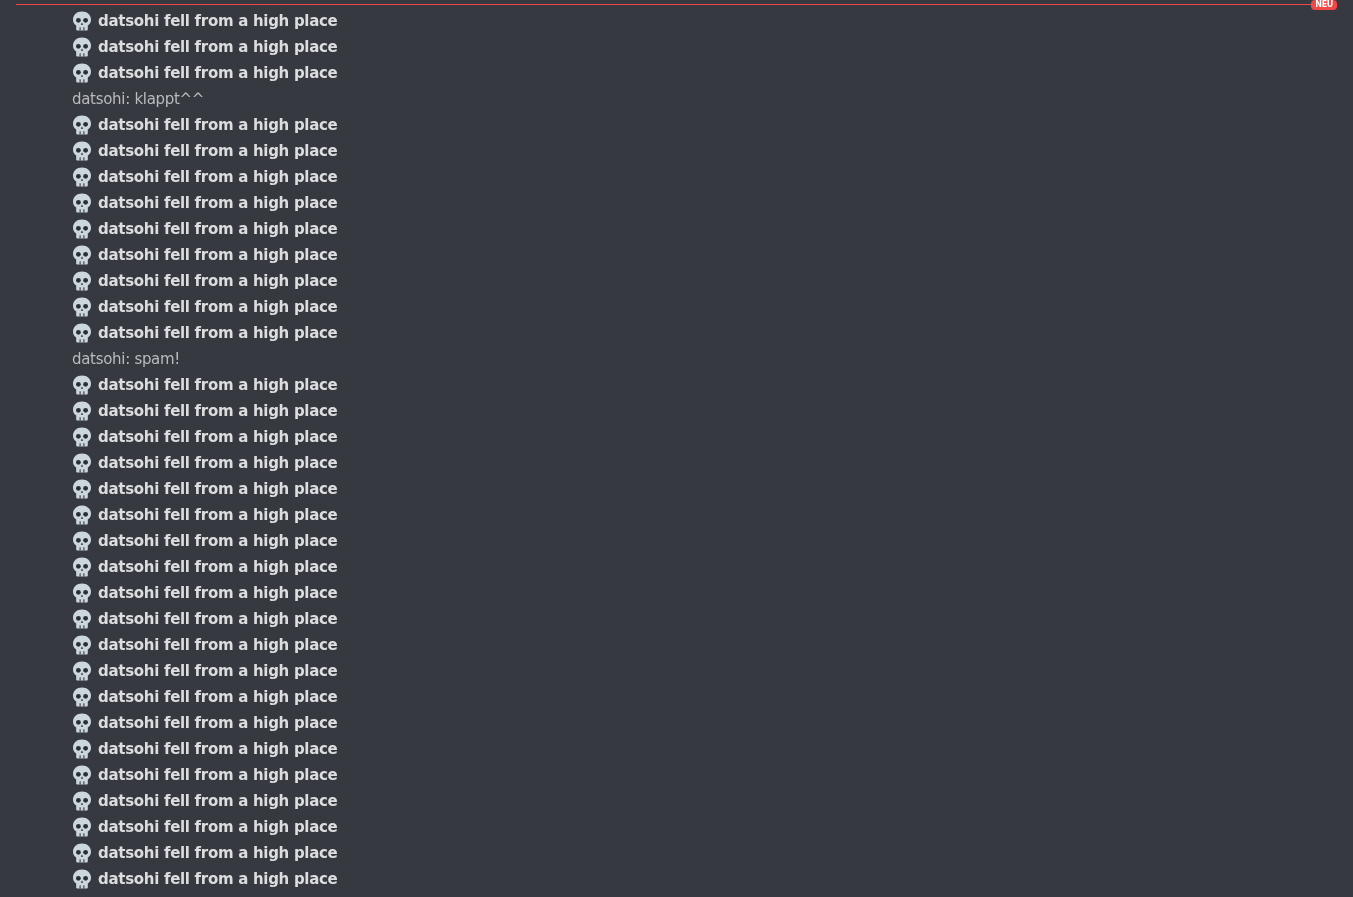 This screenshot has height=897, width=1353. Describe the element at coordinates (126, 359) in the screenshot. I see `message-text: datsohi: spam!` at that location.